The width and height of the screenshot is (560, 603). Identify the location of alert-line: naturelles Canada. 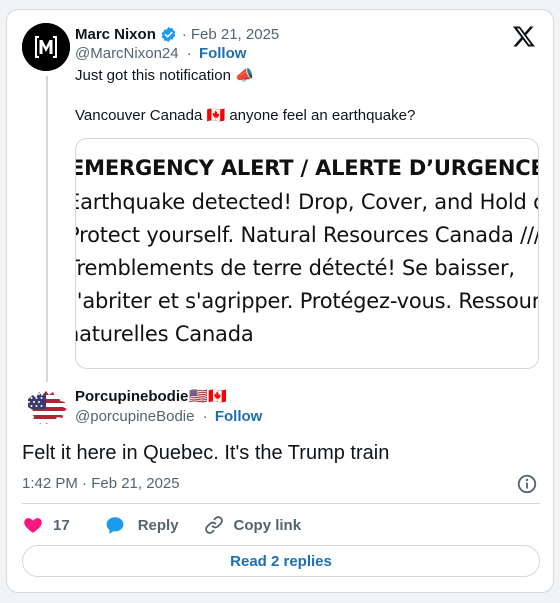
(164, 334).